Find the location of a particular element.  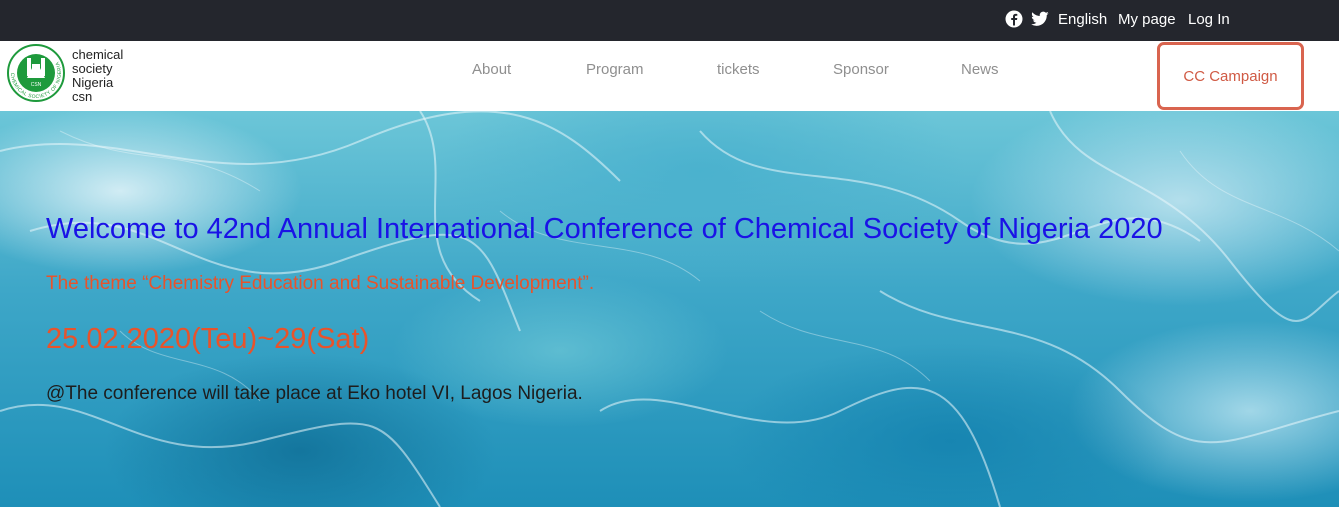

twitter-icon is located at coordinates (1040, 19).